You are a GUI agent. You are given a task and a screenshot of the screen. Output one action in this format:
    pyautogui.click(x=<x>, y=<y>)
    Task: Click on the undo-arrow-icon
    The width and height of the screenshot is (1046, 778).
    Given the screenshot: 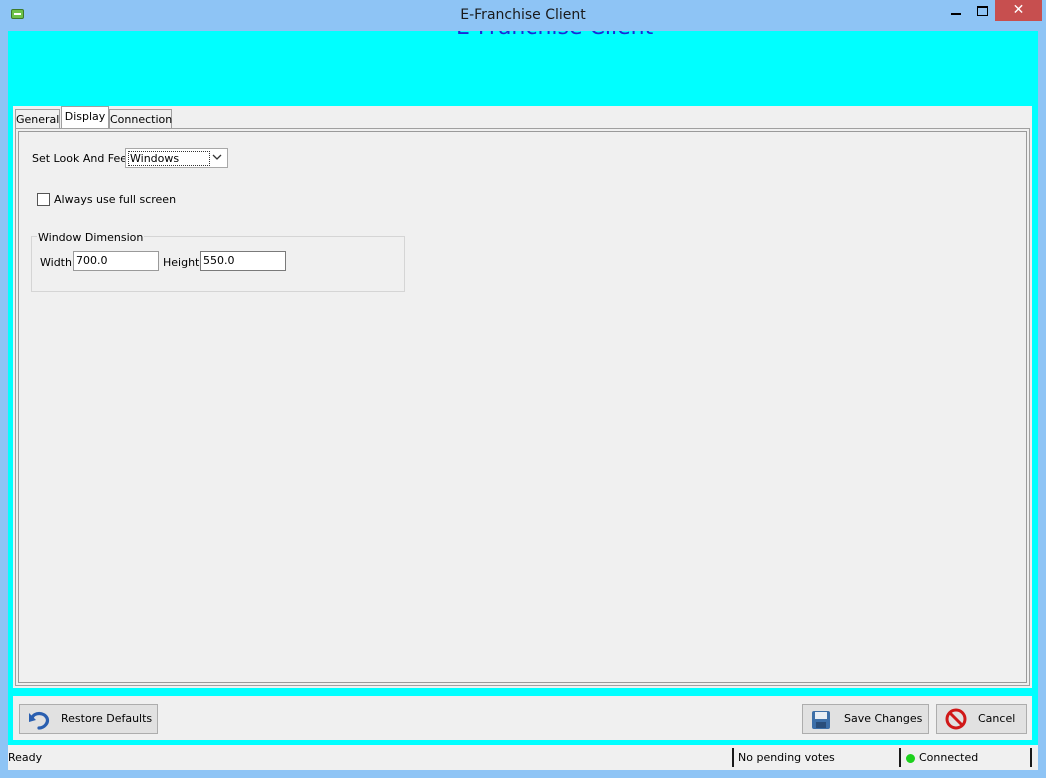 What is the action you would take?
    pyautogui.click(x=39, y=720)
    